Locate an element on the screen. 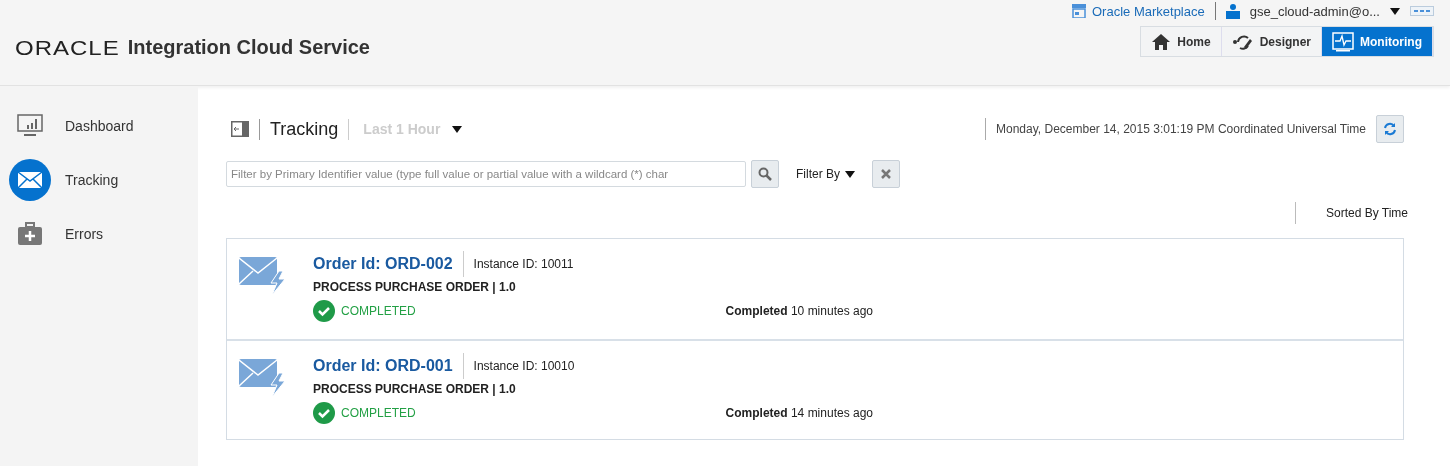 The image size is (1450, 466). refresh-icon is located at coordinates (1390, 129).